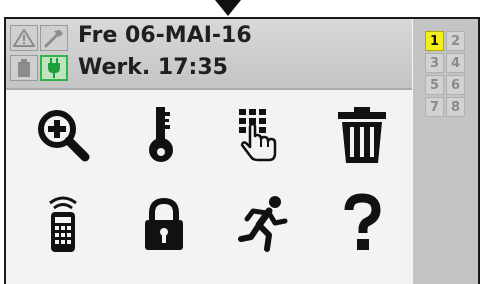  I want to click on warning-icon, so click(24, 38).